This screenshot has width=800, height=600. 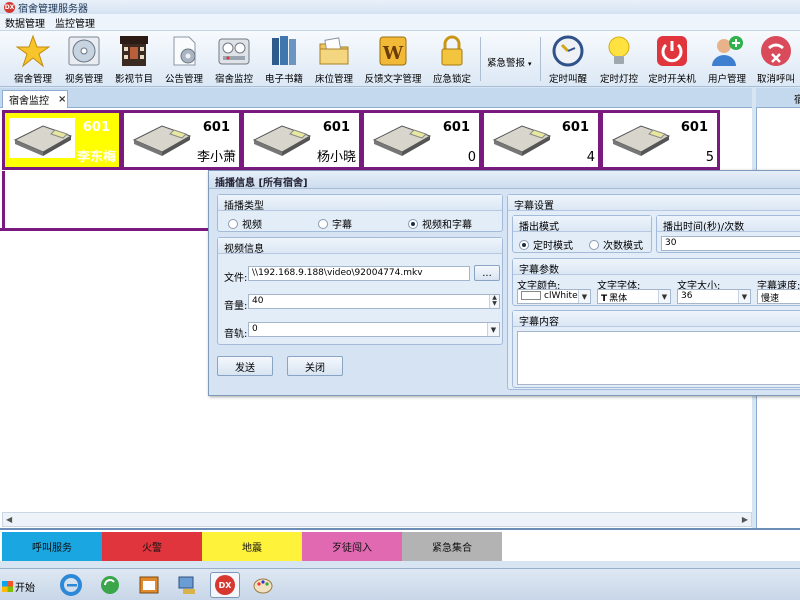 I want to click on disc-icon, so click(x=84, y=51).